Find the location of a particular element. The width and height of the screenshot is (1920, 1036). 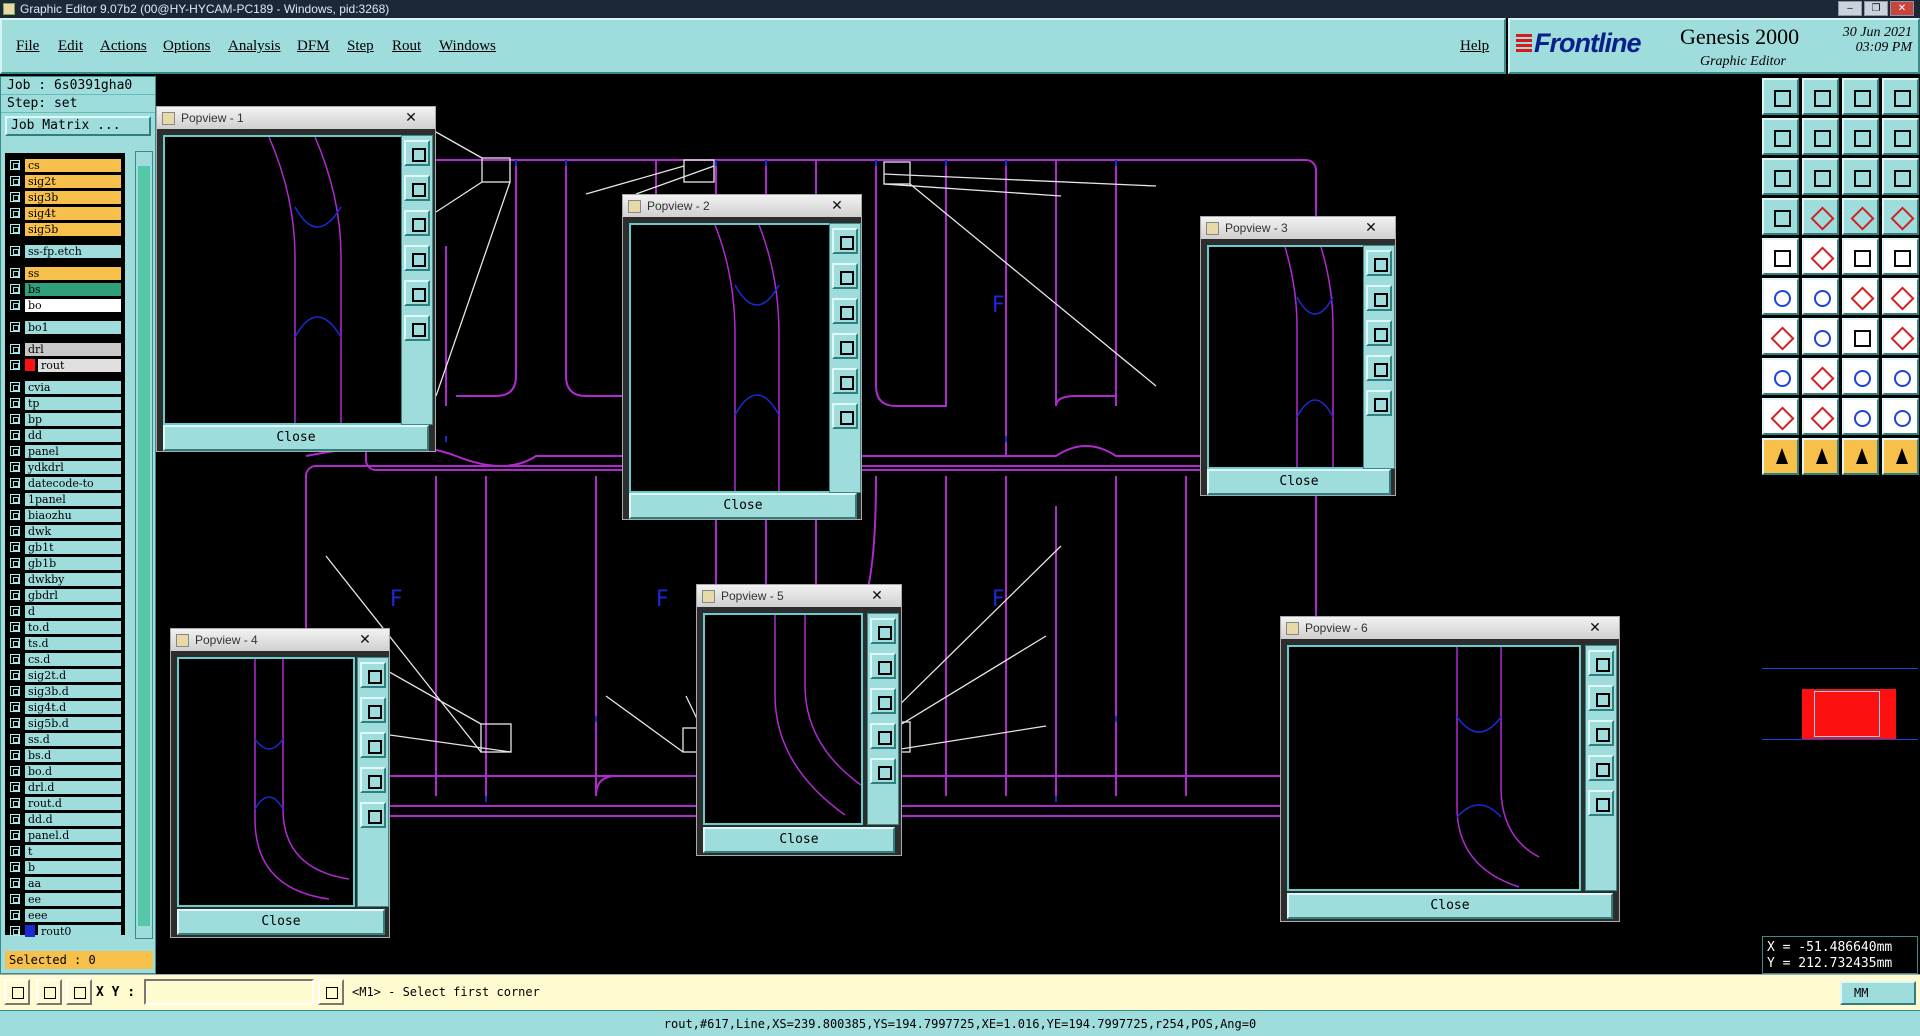

layer-row: bo is located at coordinates (65, 305).